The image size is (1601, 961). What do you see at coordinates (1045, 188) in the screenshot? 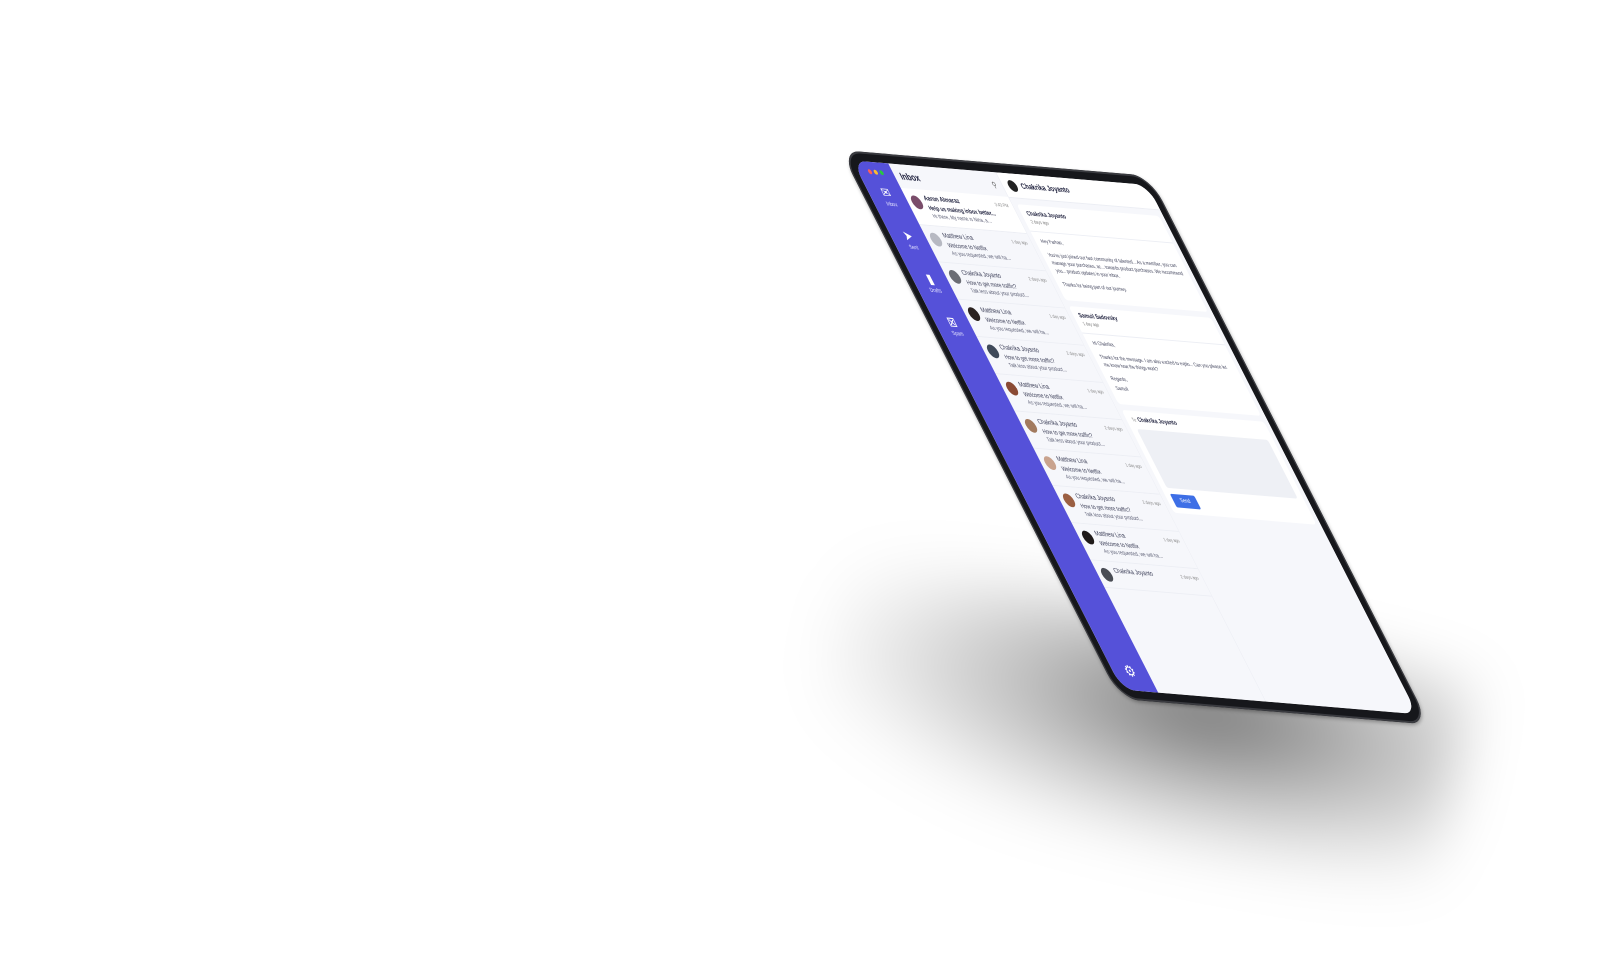
I see `conversation-title: Chakrika Joyanto` at bounding box center [1045, 188].